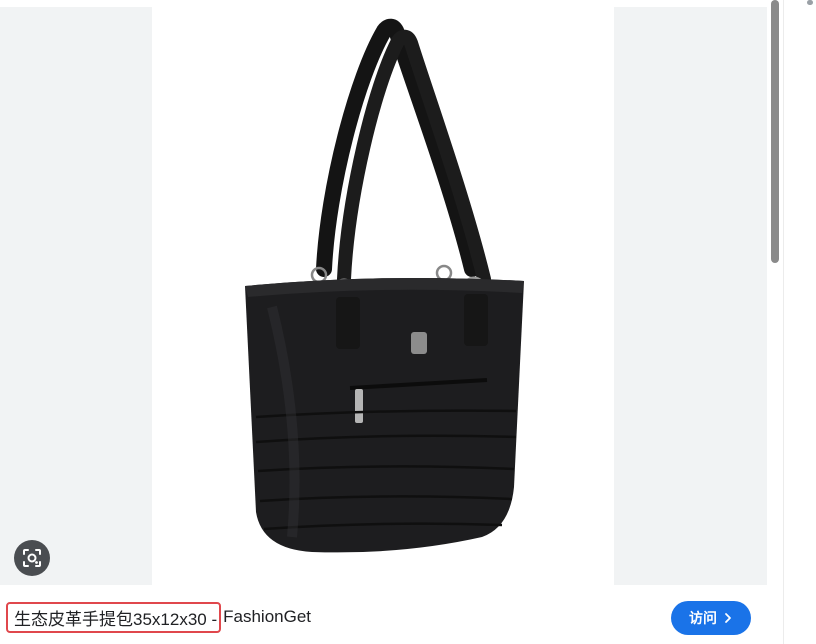  I want to click on chevron-right-icon, so click(728, 618).